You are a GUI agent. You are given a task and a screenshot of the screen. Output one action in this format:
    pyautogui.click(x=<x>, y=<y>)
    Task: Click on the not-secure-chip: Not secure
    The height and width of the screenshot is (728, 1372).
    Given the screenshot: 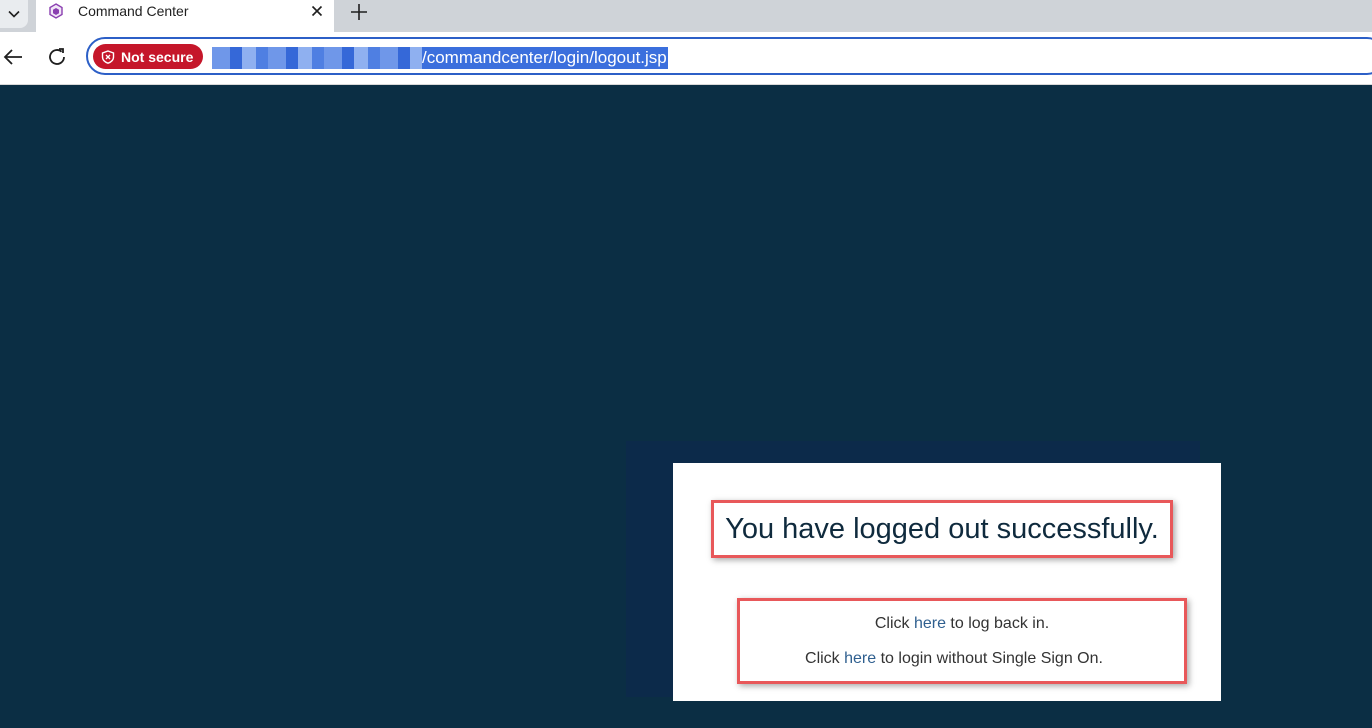 What is the action you would take?
    pyautogui.click(x=148, y=56)
    